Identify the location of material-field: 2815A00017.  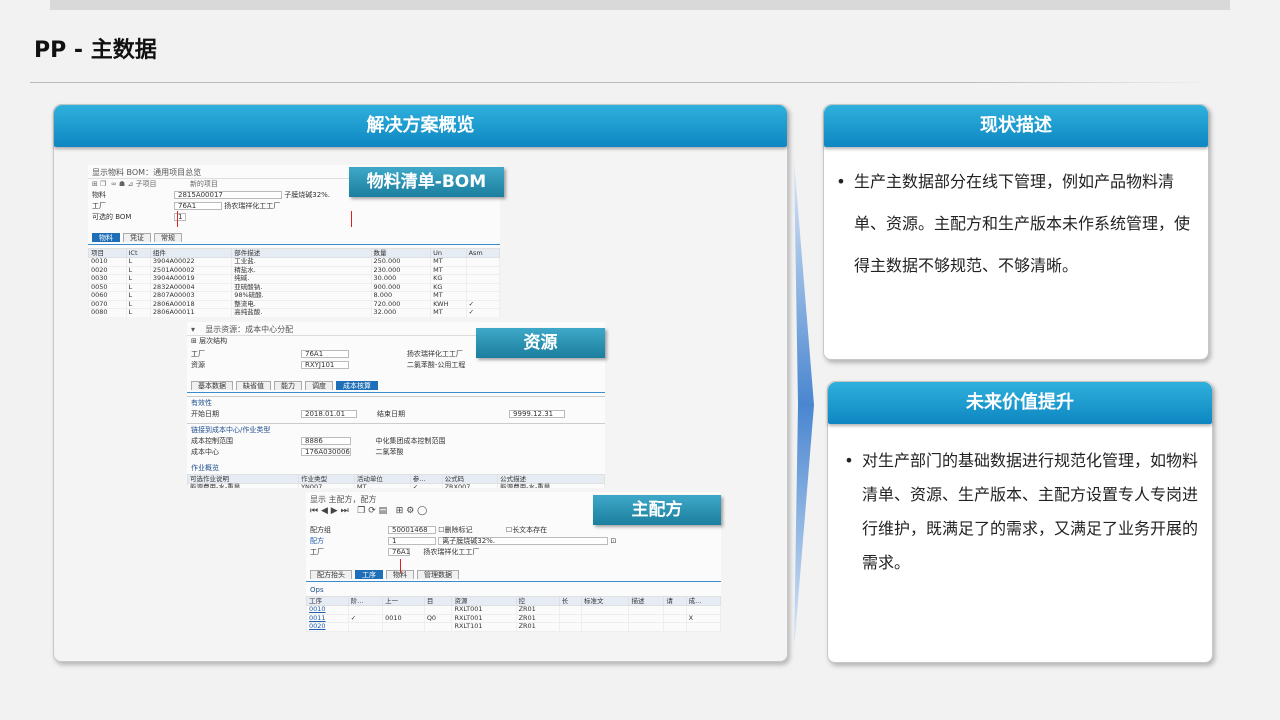
(228, 195).